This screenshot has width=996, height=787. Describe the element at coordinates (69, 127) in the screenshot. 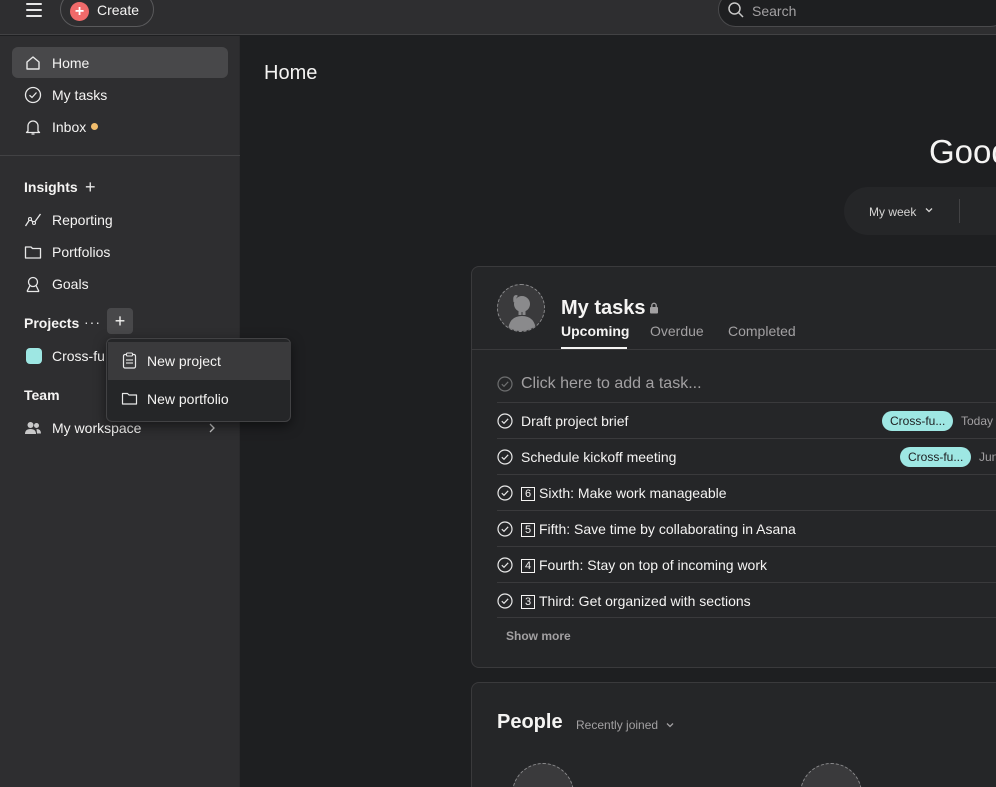

I see `sidebar-item-label: Inbox` at that location.